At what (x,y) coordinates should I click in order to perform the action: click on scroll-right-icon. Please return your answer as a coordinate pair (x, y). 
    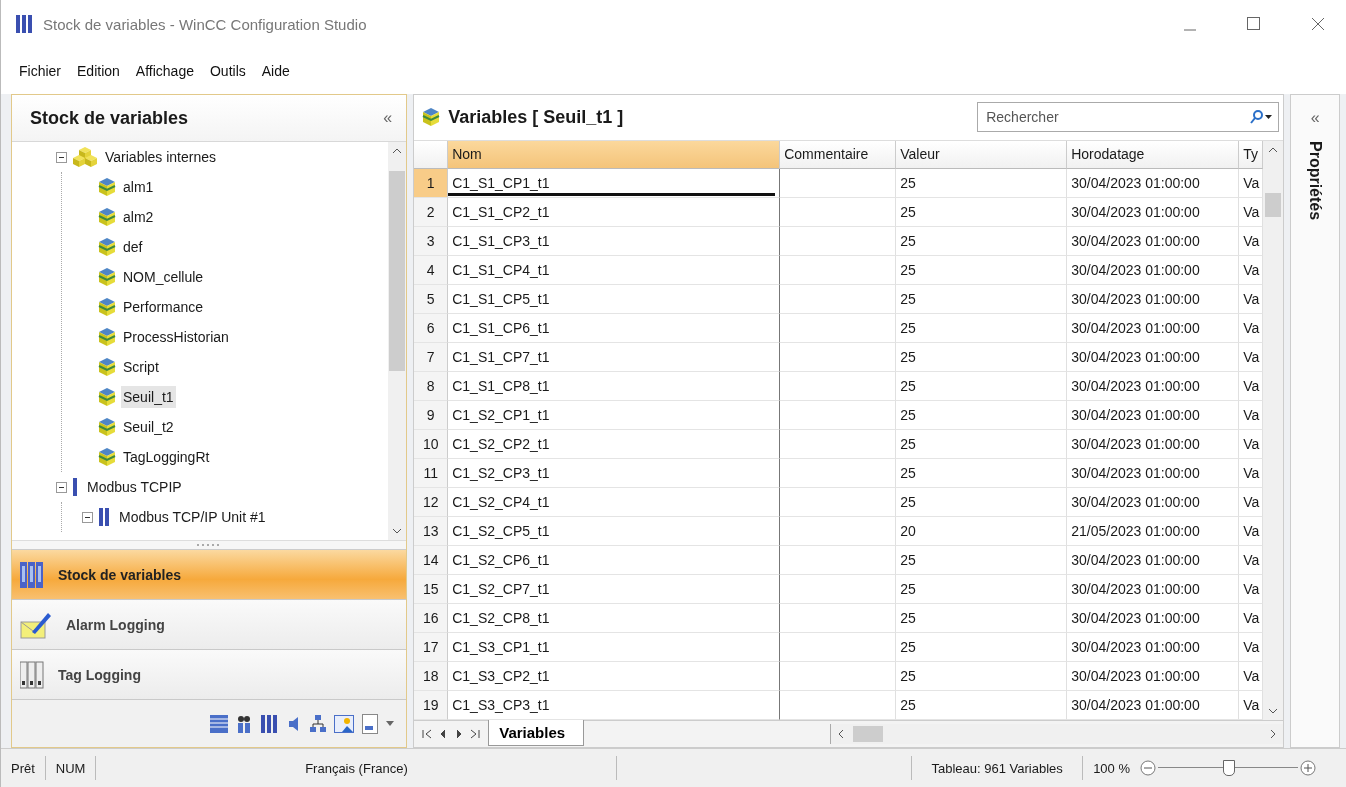
    Looking at the image, I should click on (1273, 733).